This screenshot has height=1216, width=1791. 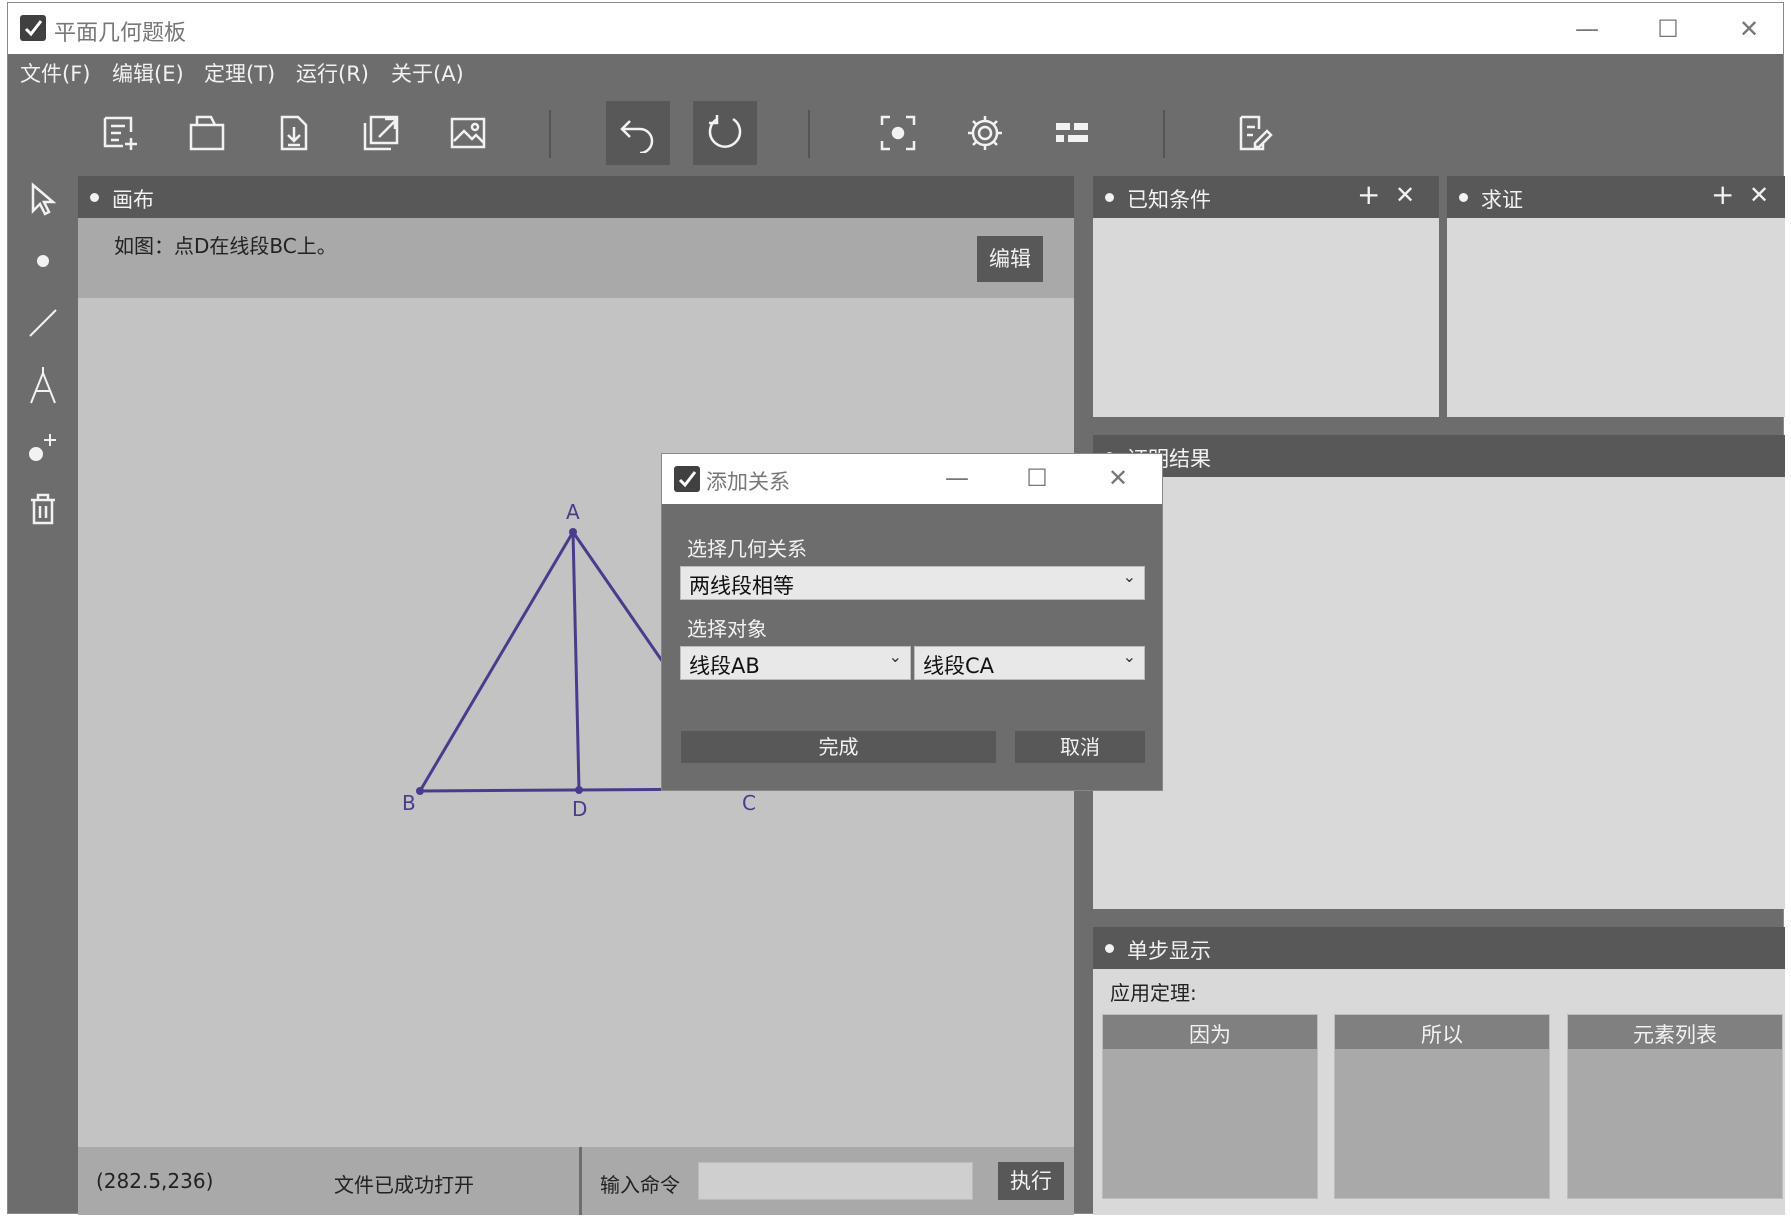 I want to click on select-icon, so click(x=43, y=199).